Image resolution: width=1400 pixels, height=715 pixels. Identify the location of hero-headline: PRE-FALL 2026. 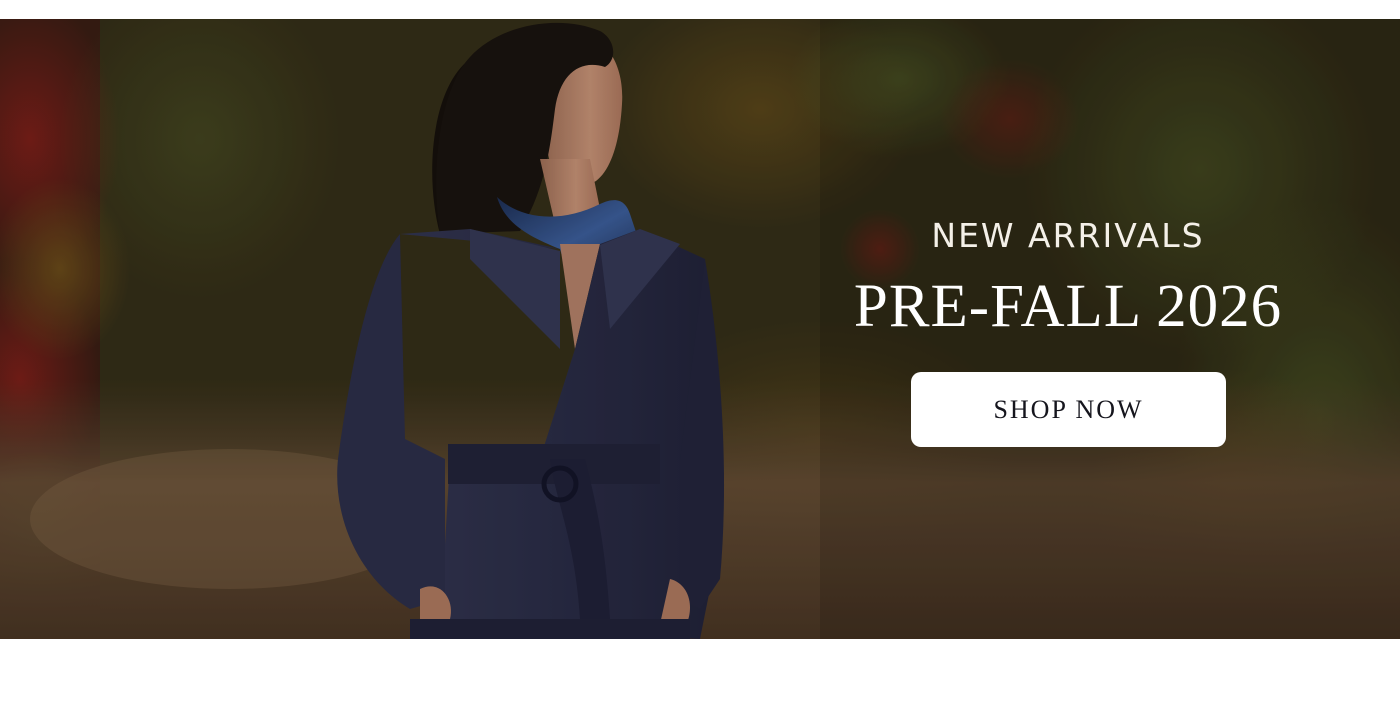
(1068, 306).